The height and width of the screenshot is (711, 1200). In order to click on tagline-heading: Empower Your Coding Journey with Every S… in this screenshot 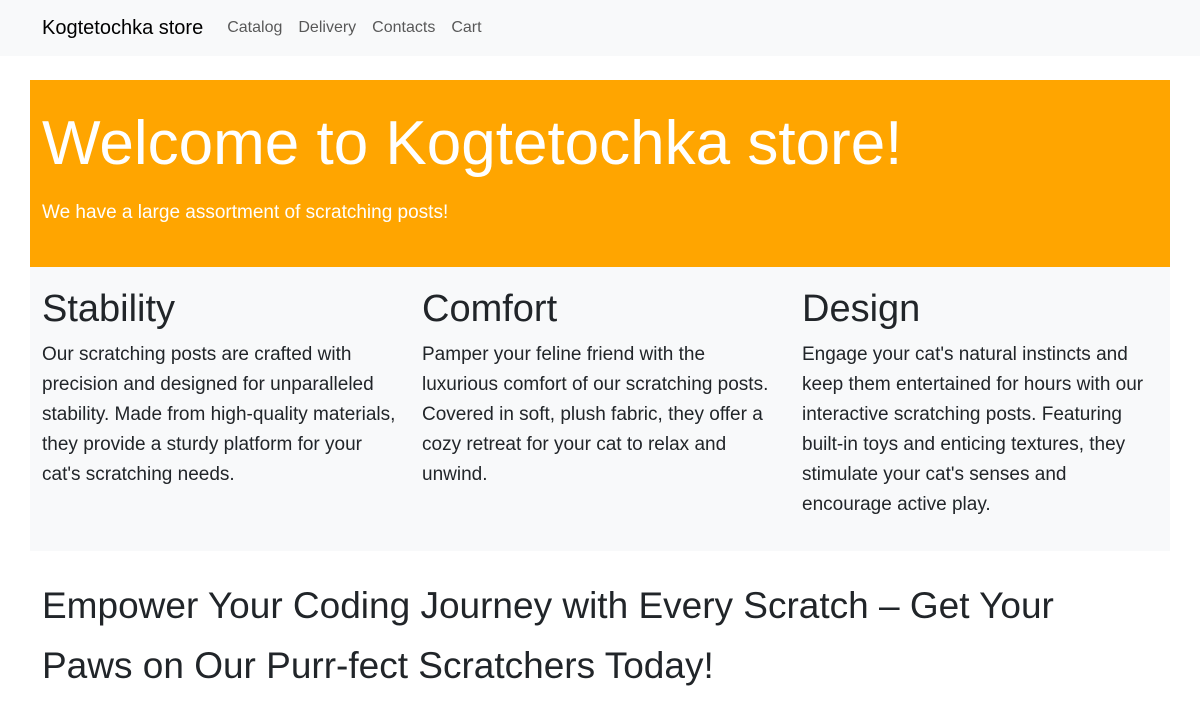, I will do `click(548, 635)`.